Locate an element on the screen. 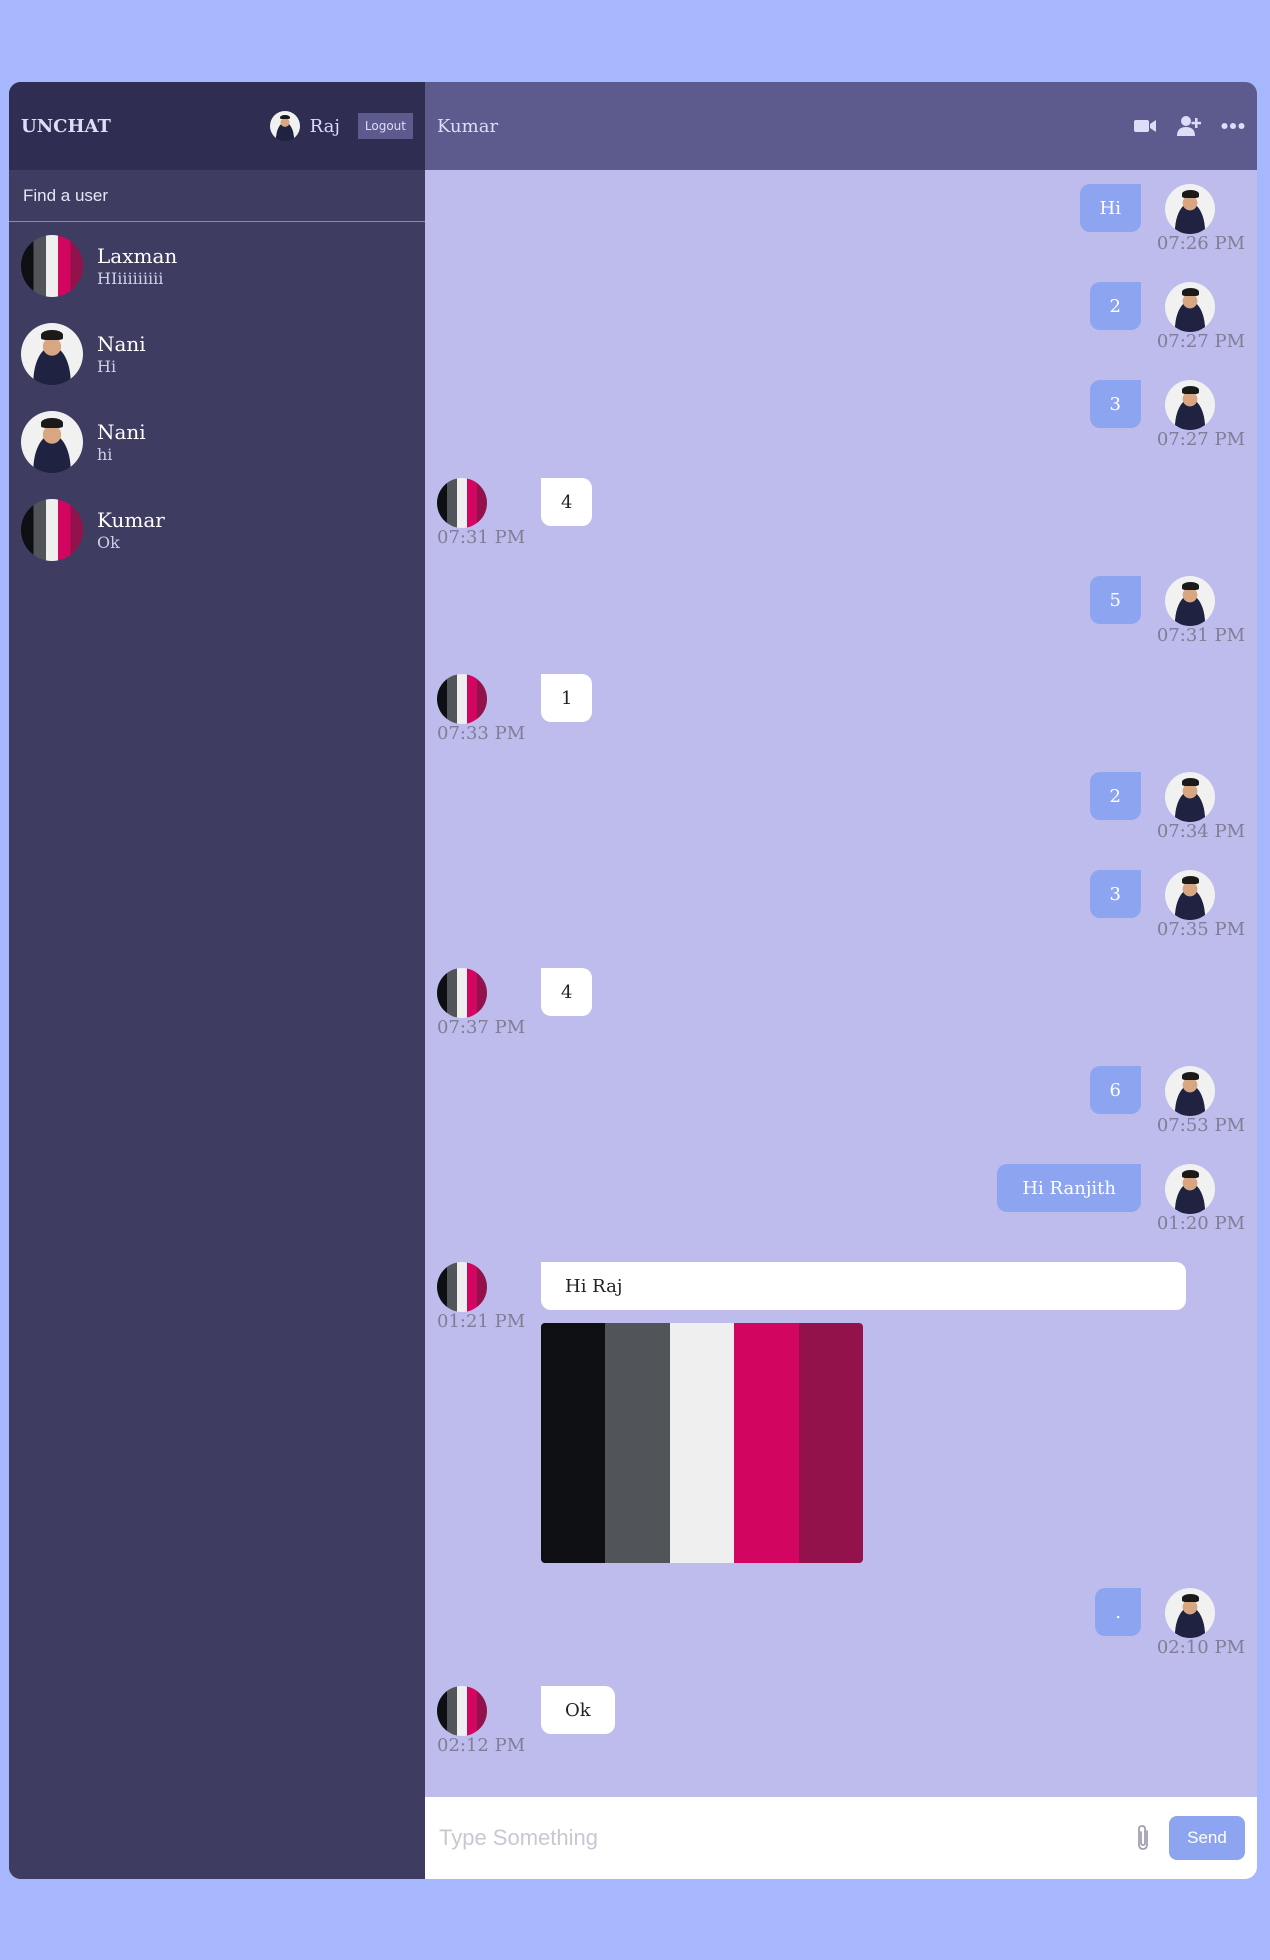 This screenshot has height=1960, width=1270. message-image-attachment is located at coordinates (702, 1443).